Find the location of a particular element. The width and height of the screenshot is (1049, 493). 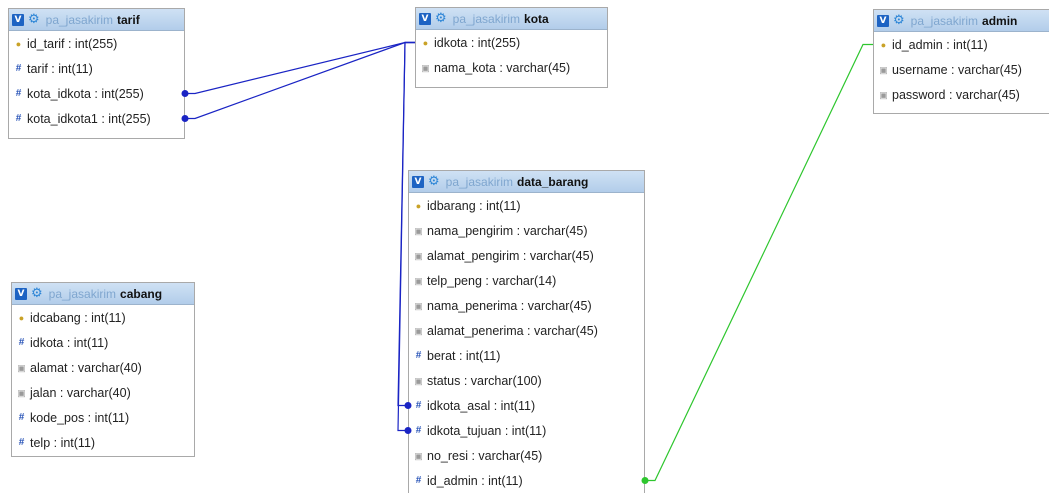

column-row: ▣ alamat : varchar(40) is located at coordinates (103, 367).